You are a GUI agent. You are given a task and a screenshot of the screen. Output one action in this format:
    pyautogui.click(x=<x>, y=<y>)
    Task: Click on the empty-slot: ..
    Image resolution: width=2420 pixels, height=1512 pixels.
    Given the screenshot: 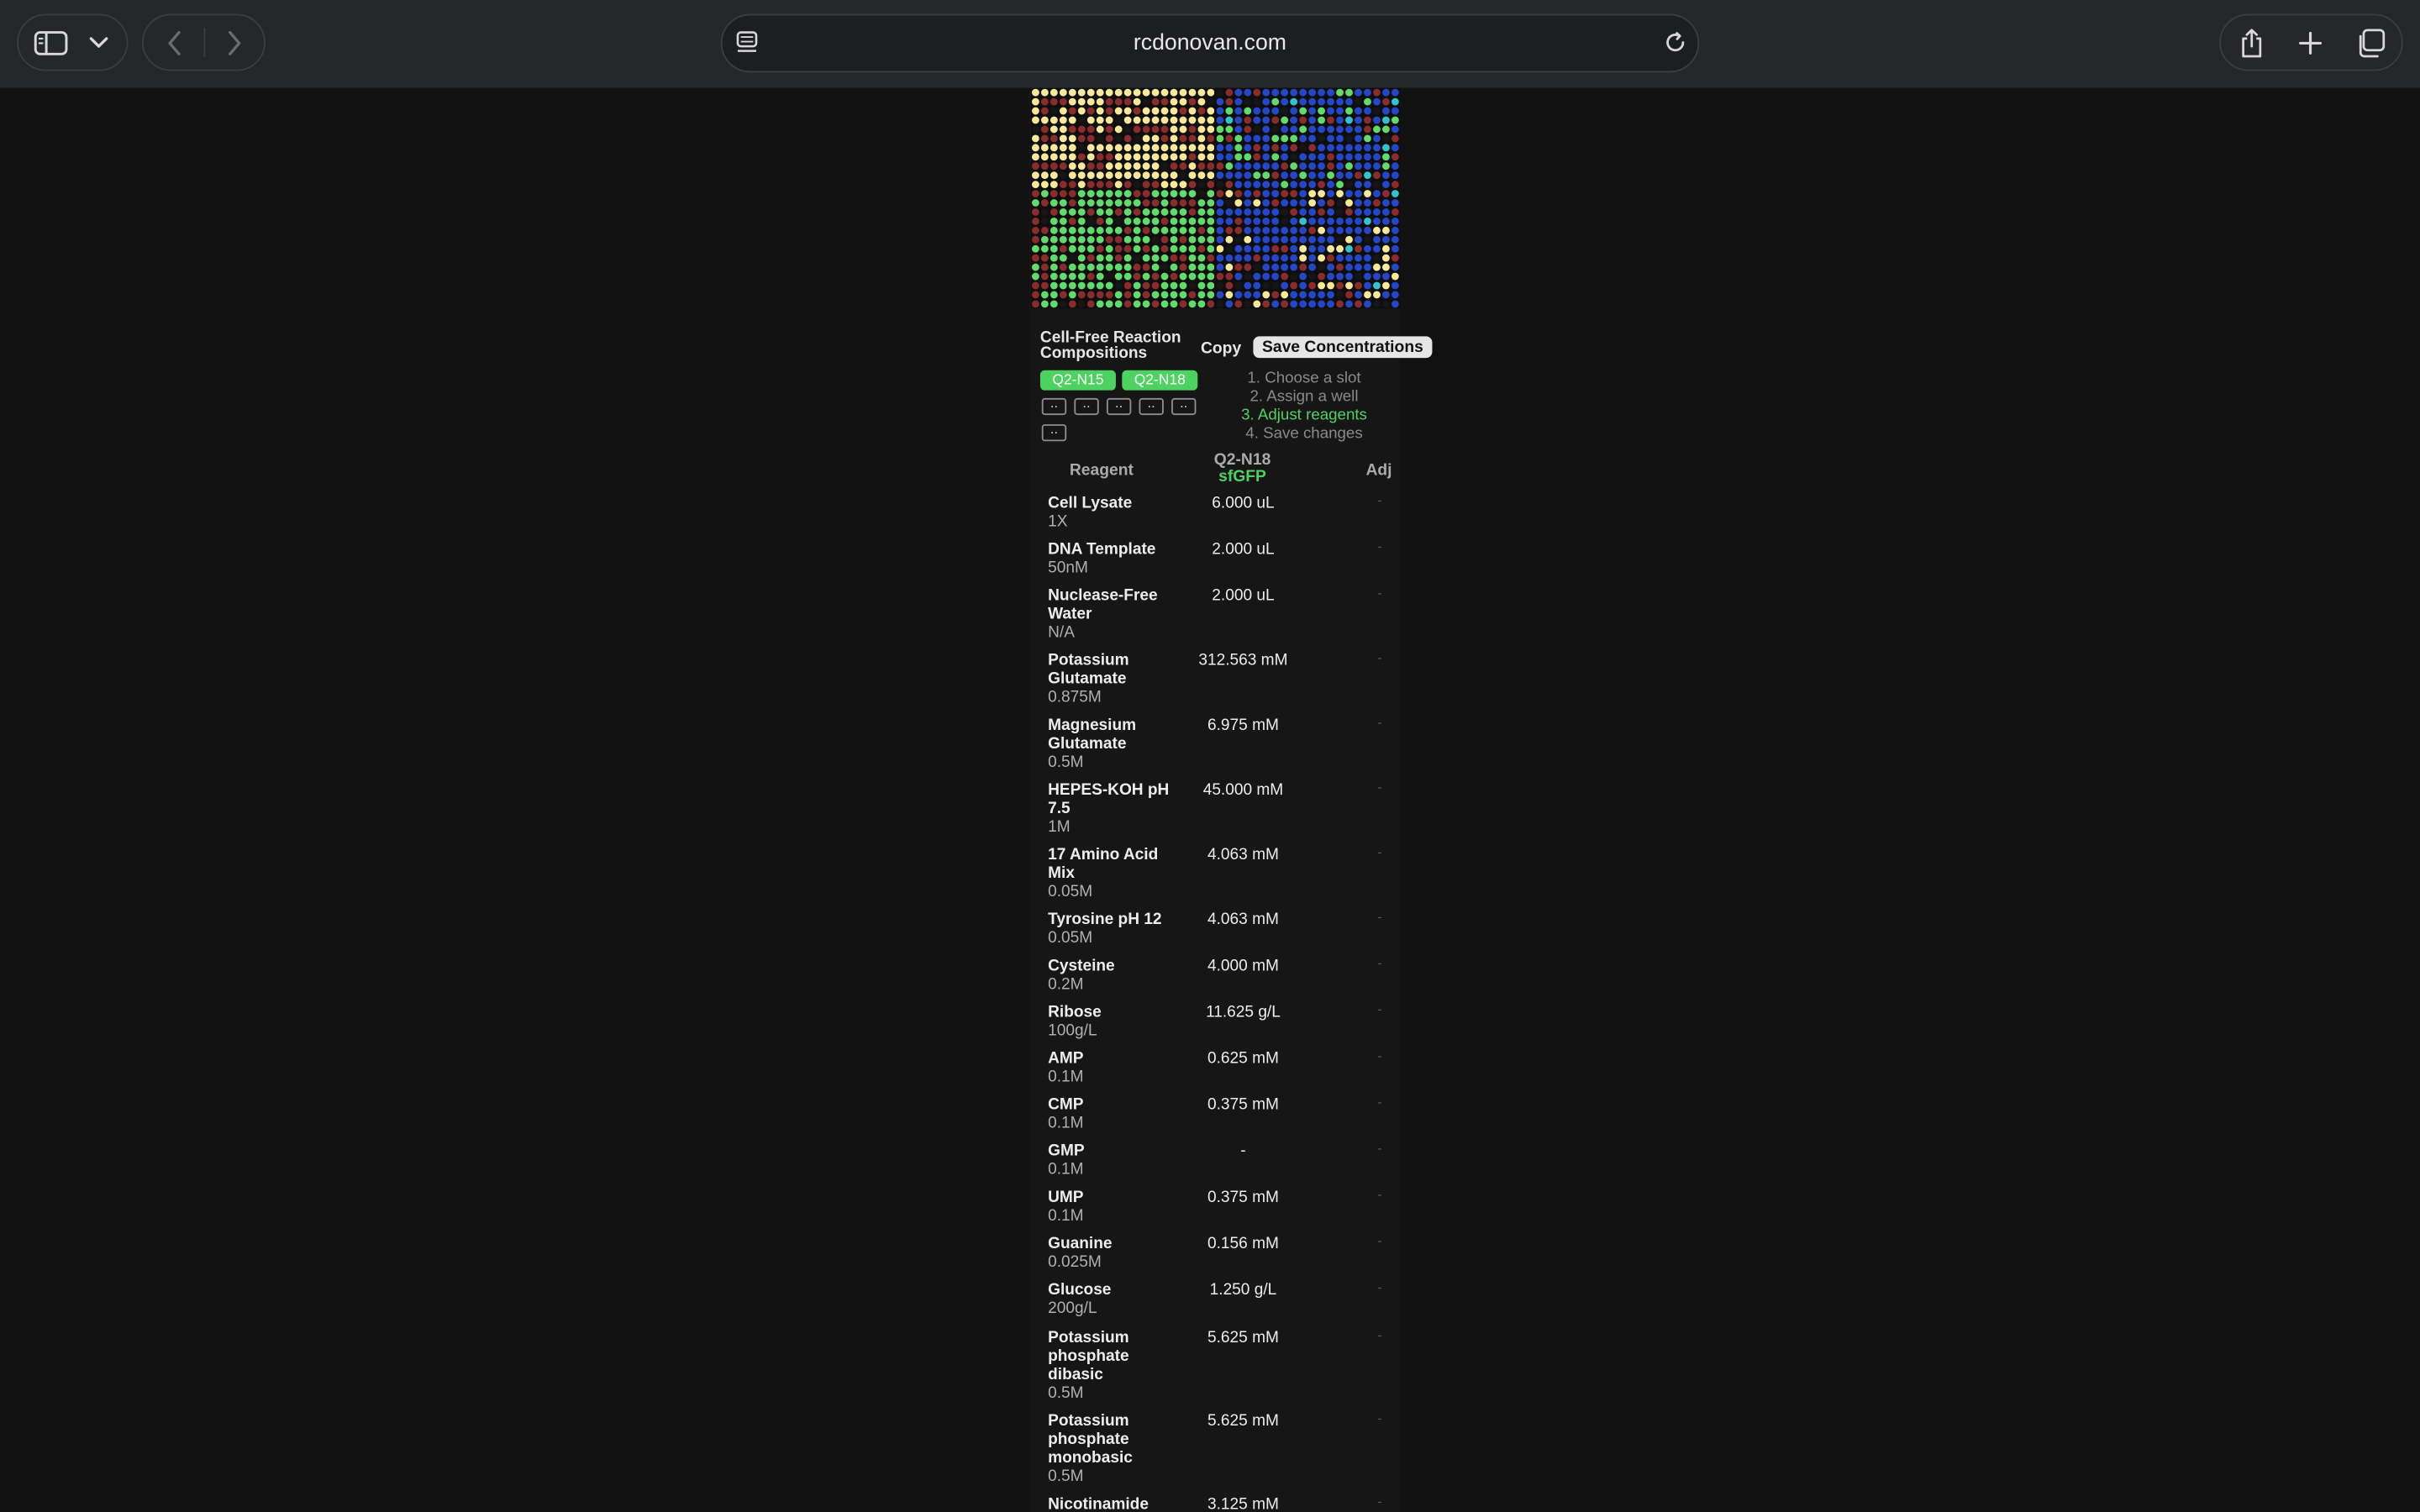 What is the action you would take?
    pyautogui.click(x=1184, y=406)
    